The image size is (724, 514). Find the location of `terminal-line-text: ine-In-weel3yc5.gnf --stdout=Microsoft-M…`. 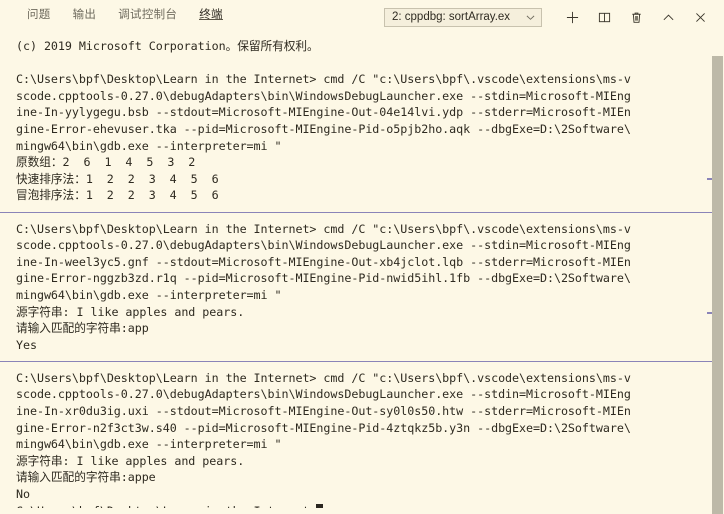

terminal-line-text: ine-In-weel3yc5.gnf --stdout=Microsoft-M… is located at coordinates (323, 261).